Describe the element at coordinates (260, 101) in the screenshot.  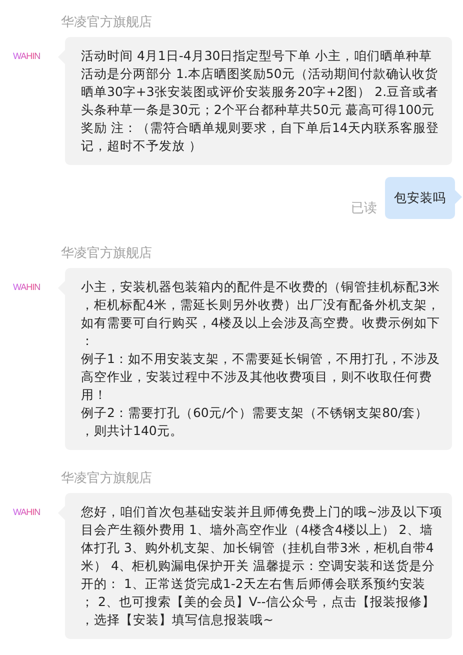
I see `message-text: 活动时间 4月1日-4月30日指定型号下单 小主，咱们晒单种草 活动是分两部分 1.本店晒图奖励50元（活动期间付款确认收货 晒单30字+3张安装图或评价安装服务20字+2图） 2.豆音或者 头条种草一条是30元；2个平台都种草共50元 蕞高可得100元 奖励 注：（需符合晒单规则要求，自下单后14天内联系客服登 记，超时不予发放 ）` at that location.